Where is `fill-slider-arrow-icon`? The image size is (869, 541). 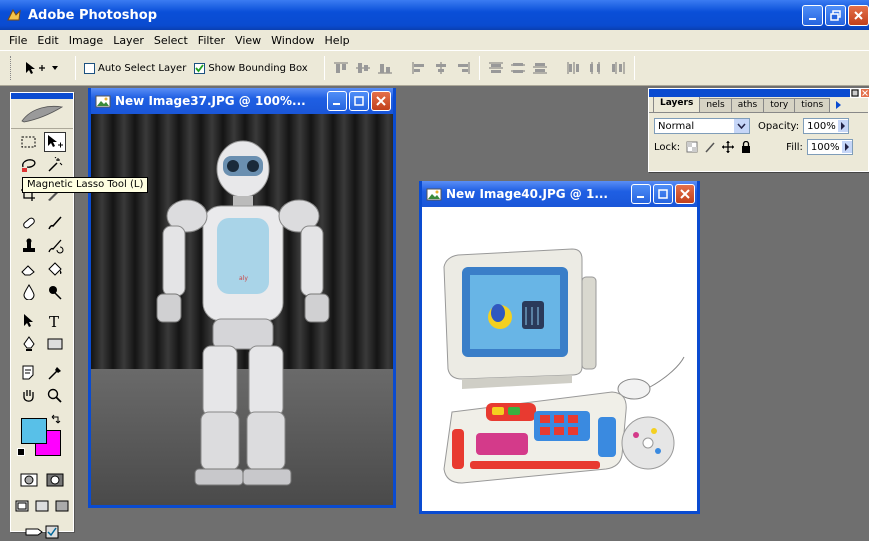
fill-slider-arrow-icon is located at coordinates (846, 147).